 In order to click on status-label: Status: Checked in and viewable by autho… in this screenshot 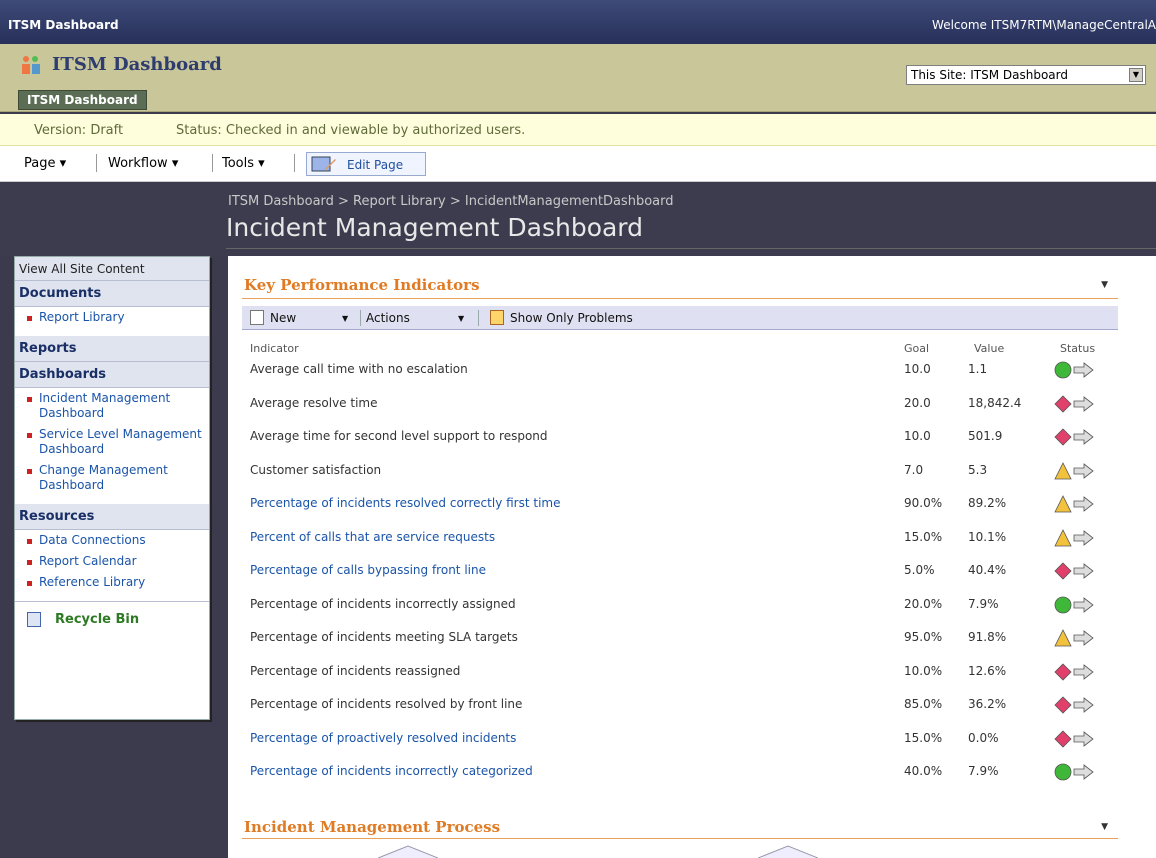, I will do `click(351, 130)`.